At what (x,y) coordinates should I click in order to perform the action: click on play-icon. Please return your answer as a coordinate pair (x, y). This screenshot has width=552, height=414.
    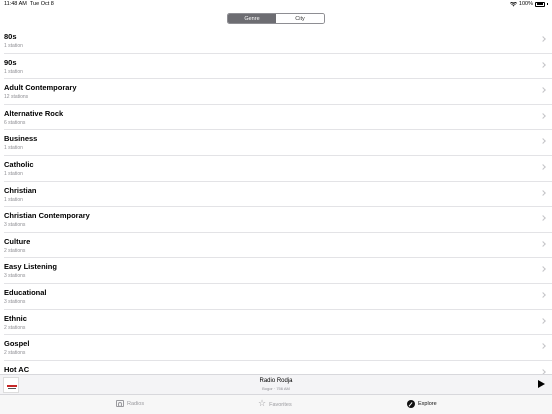
    Looking at the image, I should click on (541, 384).